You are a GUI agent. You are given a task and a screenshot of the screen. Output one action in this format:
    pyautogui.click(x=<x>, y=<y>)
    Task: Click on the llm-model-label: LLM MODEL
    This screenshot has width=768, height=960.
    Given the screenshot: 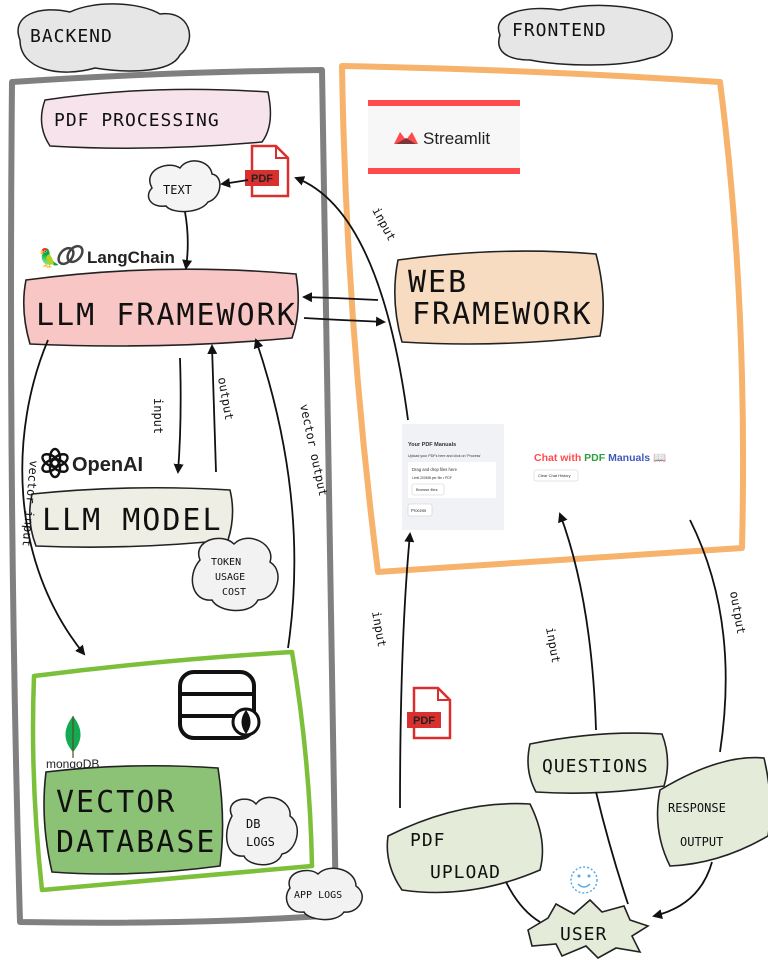 What is the action you would take?
    pyautogui.click(x=132, y=520)
    